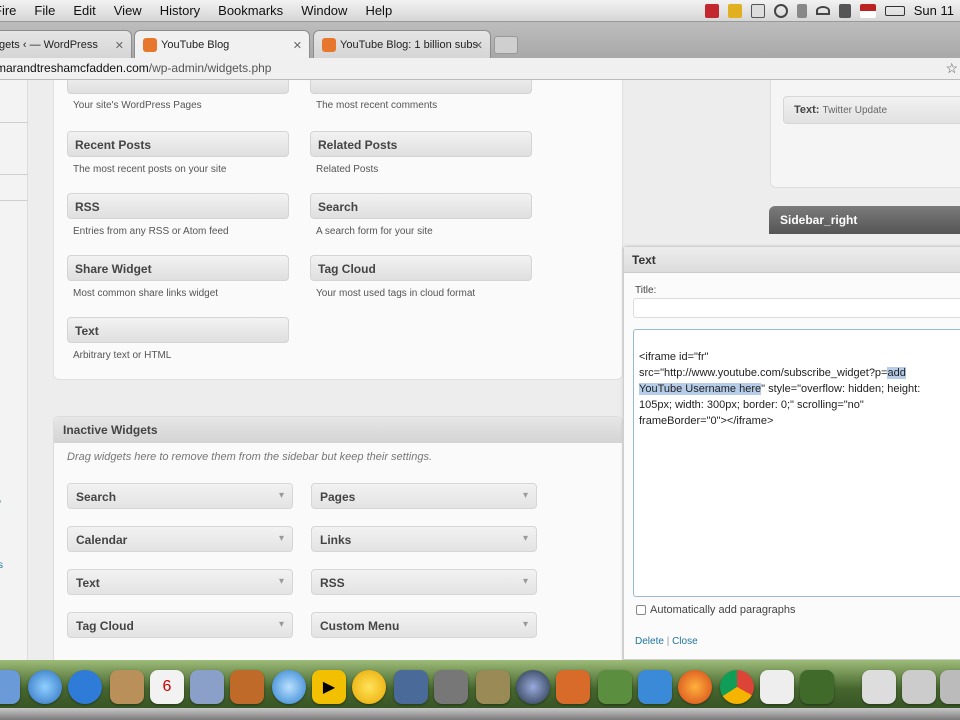 Image resolution: width=960 pixels, height=720 pixels. What do you see at coordinates (180, 496) in the screenshot?
I see `inactive-widget-search: Search ▾` at bounding box center [180, 496].